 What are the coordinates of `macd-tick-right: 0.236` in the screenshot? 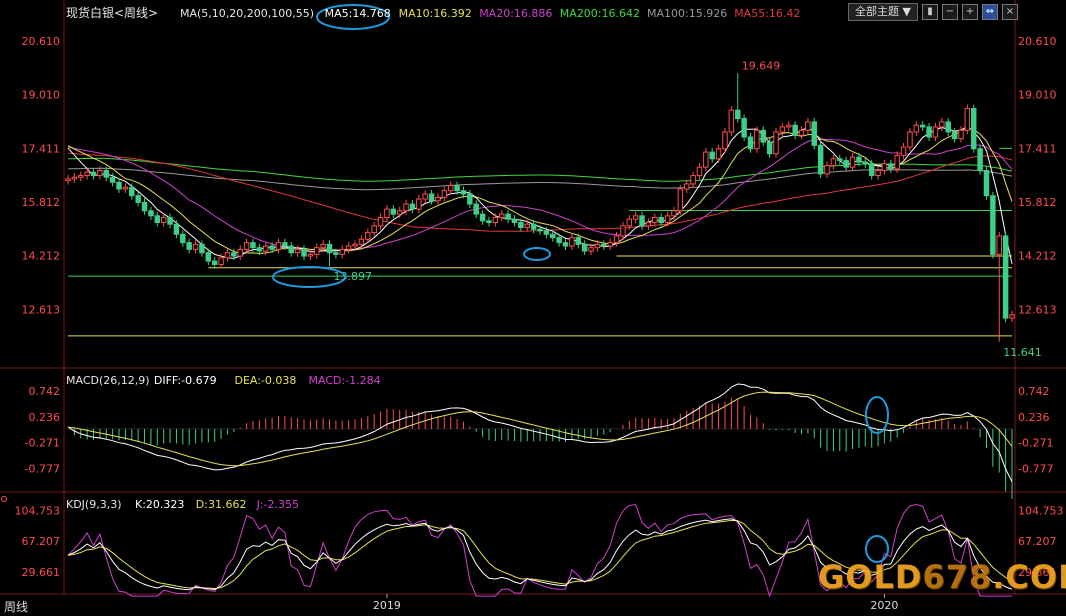 It's located at (1034, 417).